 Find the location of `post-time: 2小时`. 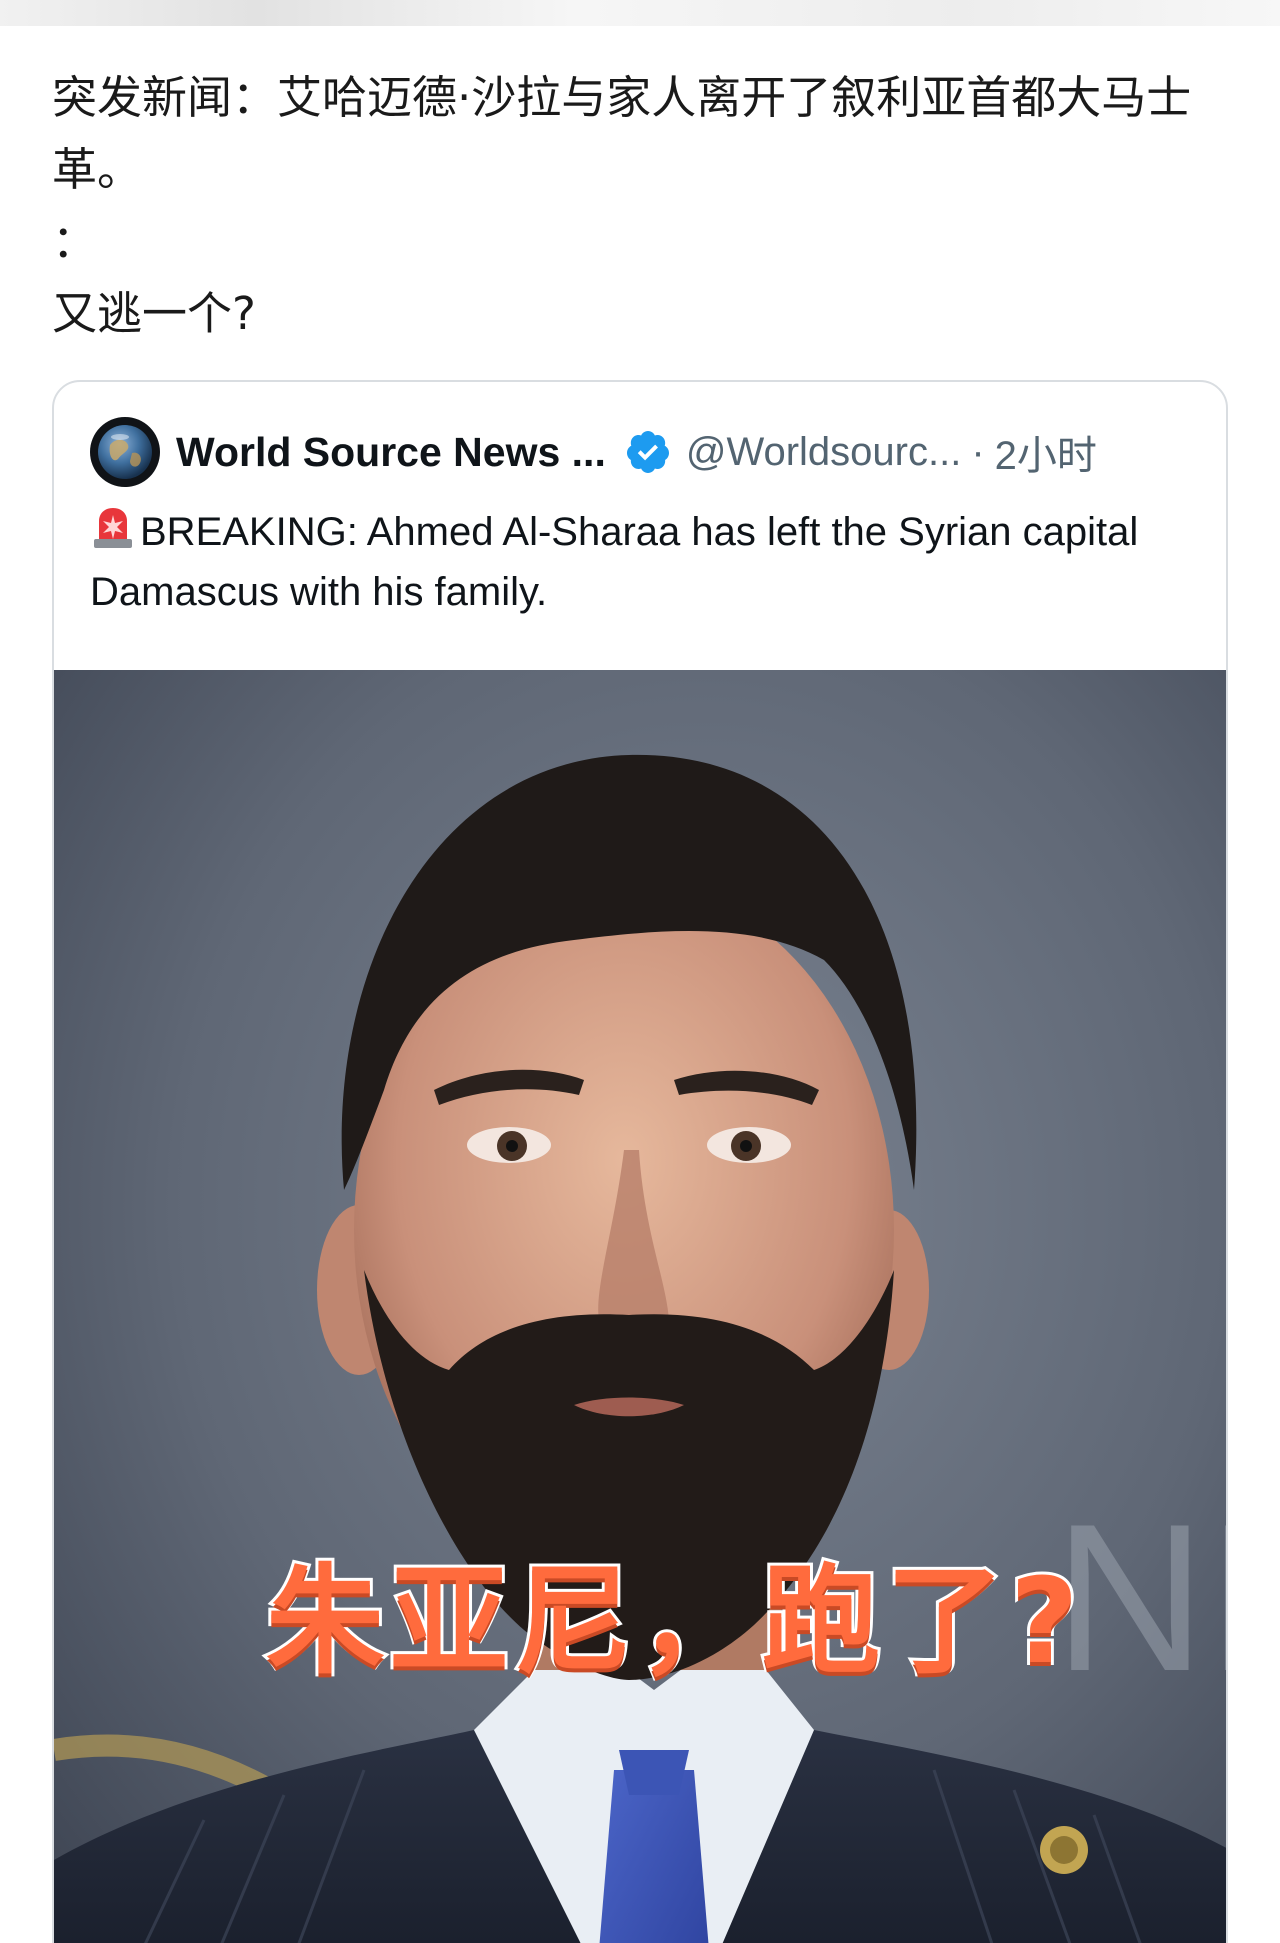

post-time: 2小时 is located at coordinates (1046, 452).